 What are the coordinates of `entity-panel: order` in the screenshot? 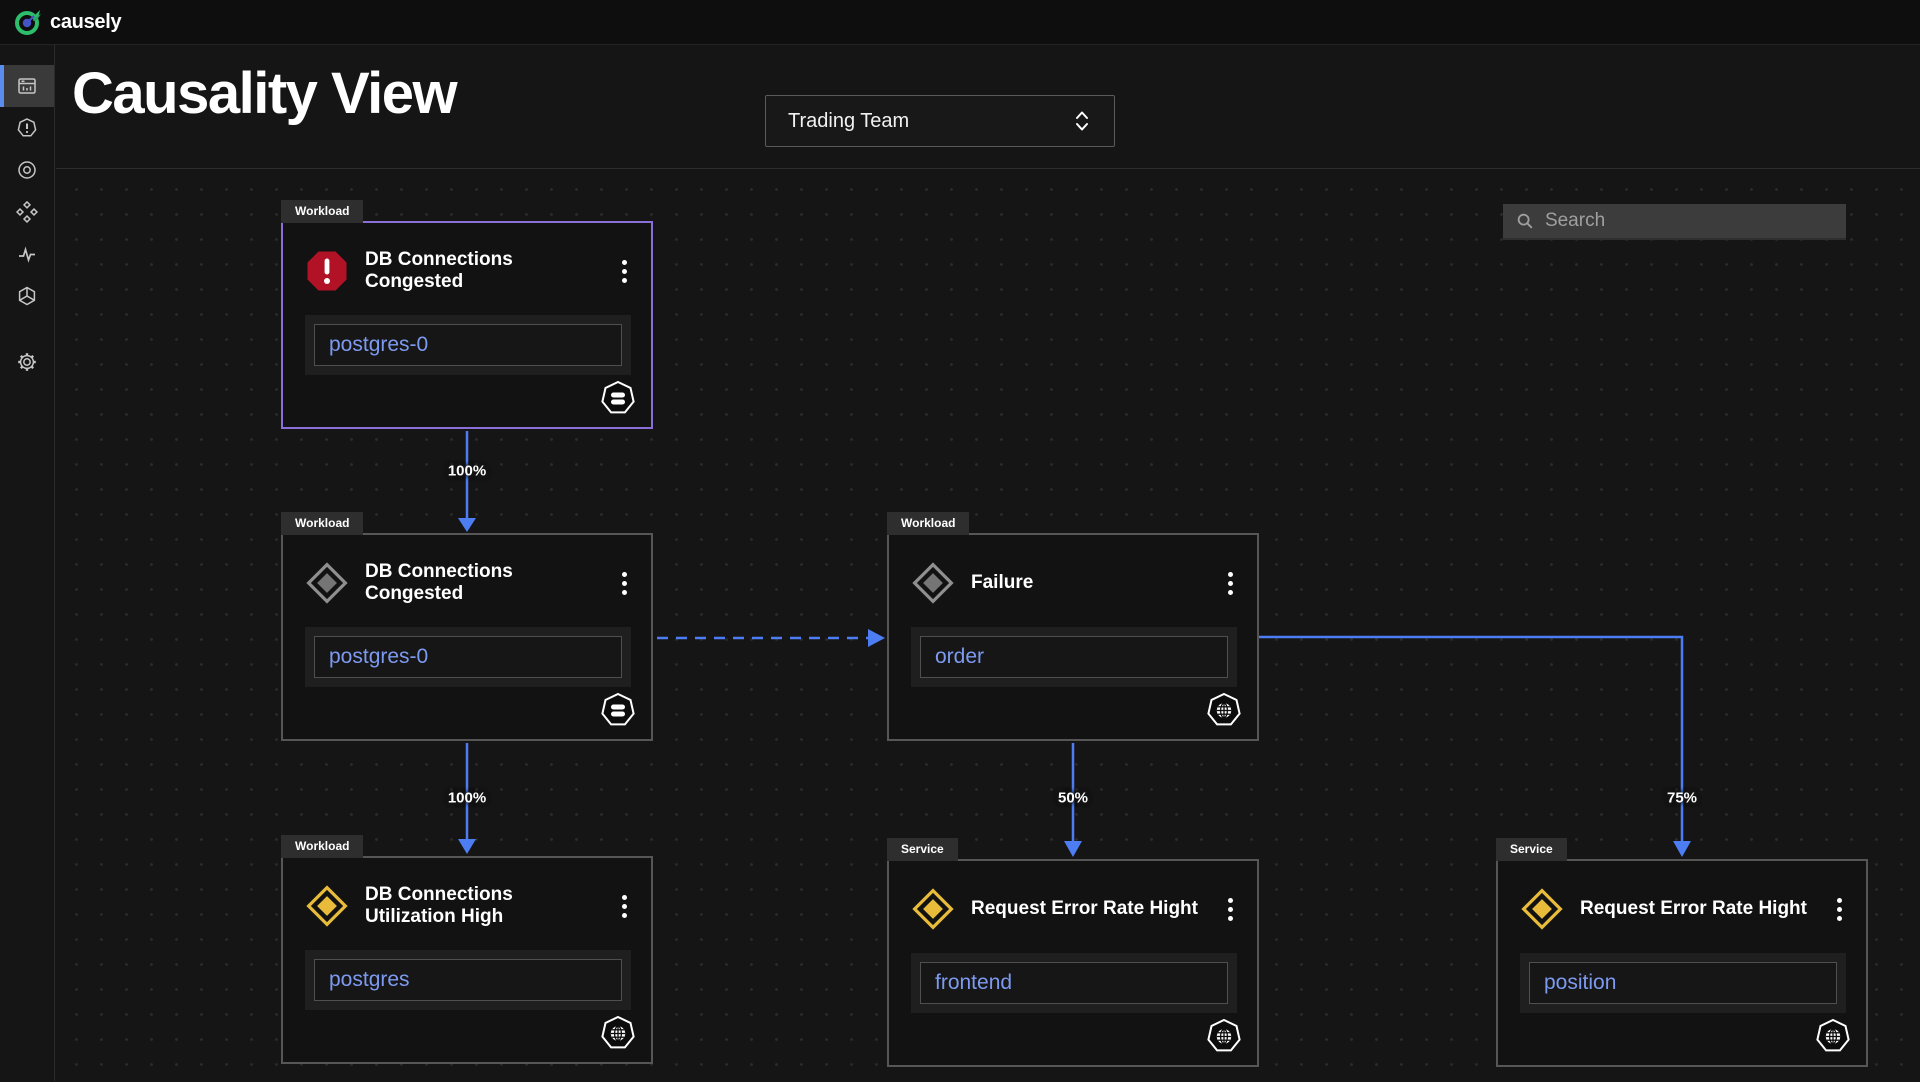 It's located at (1074, 657).